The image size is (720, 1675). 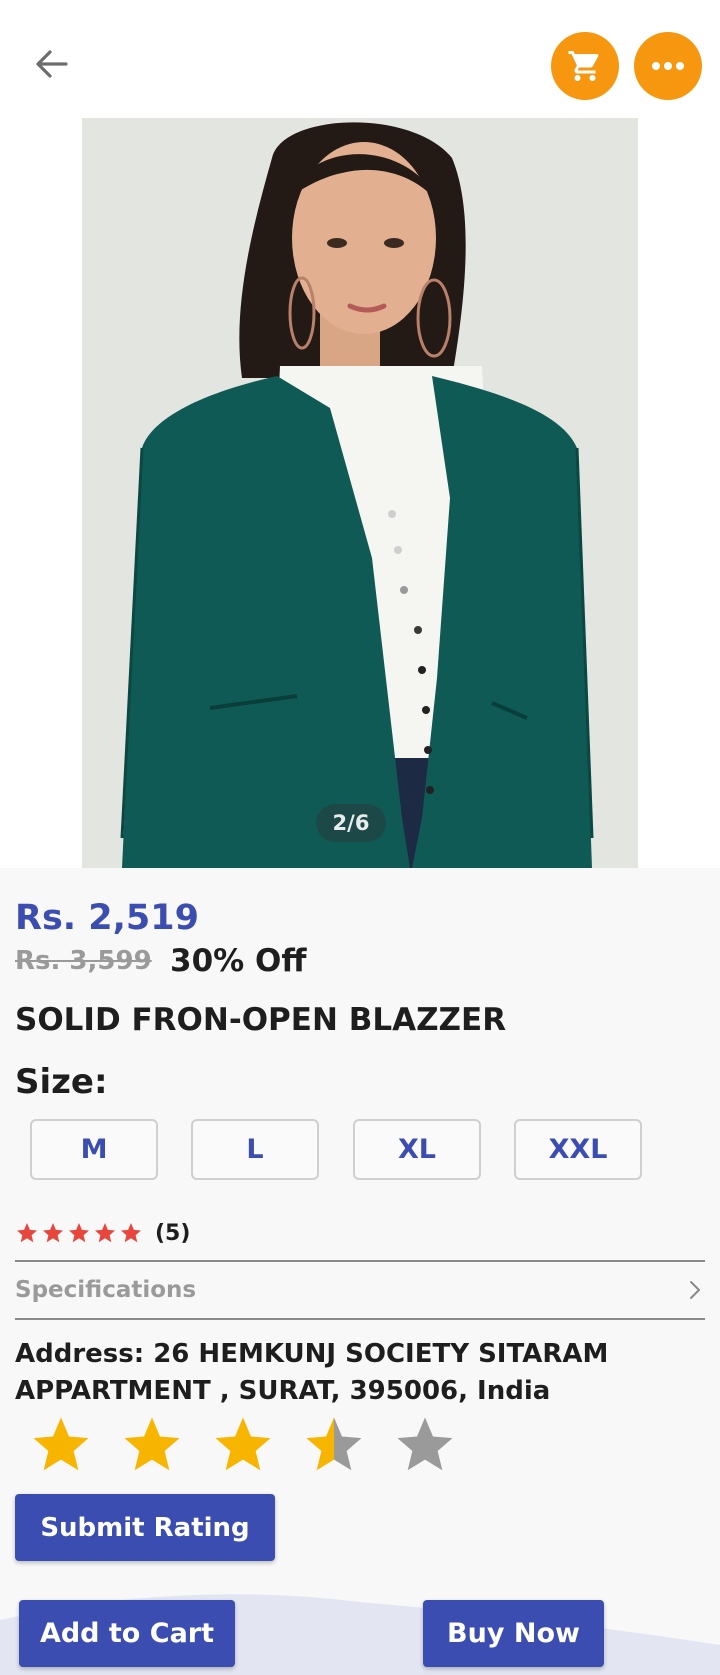 I want to click on product-rating: (5), so click(x=102, y=1233).